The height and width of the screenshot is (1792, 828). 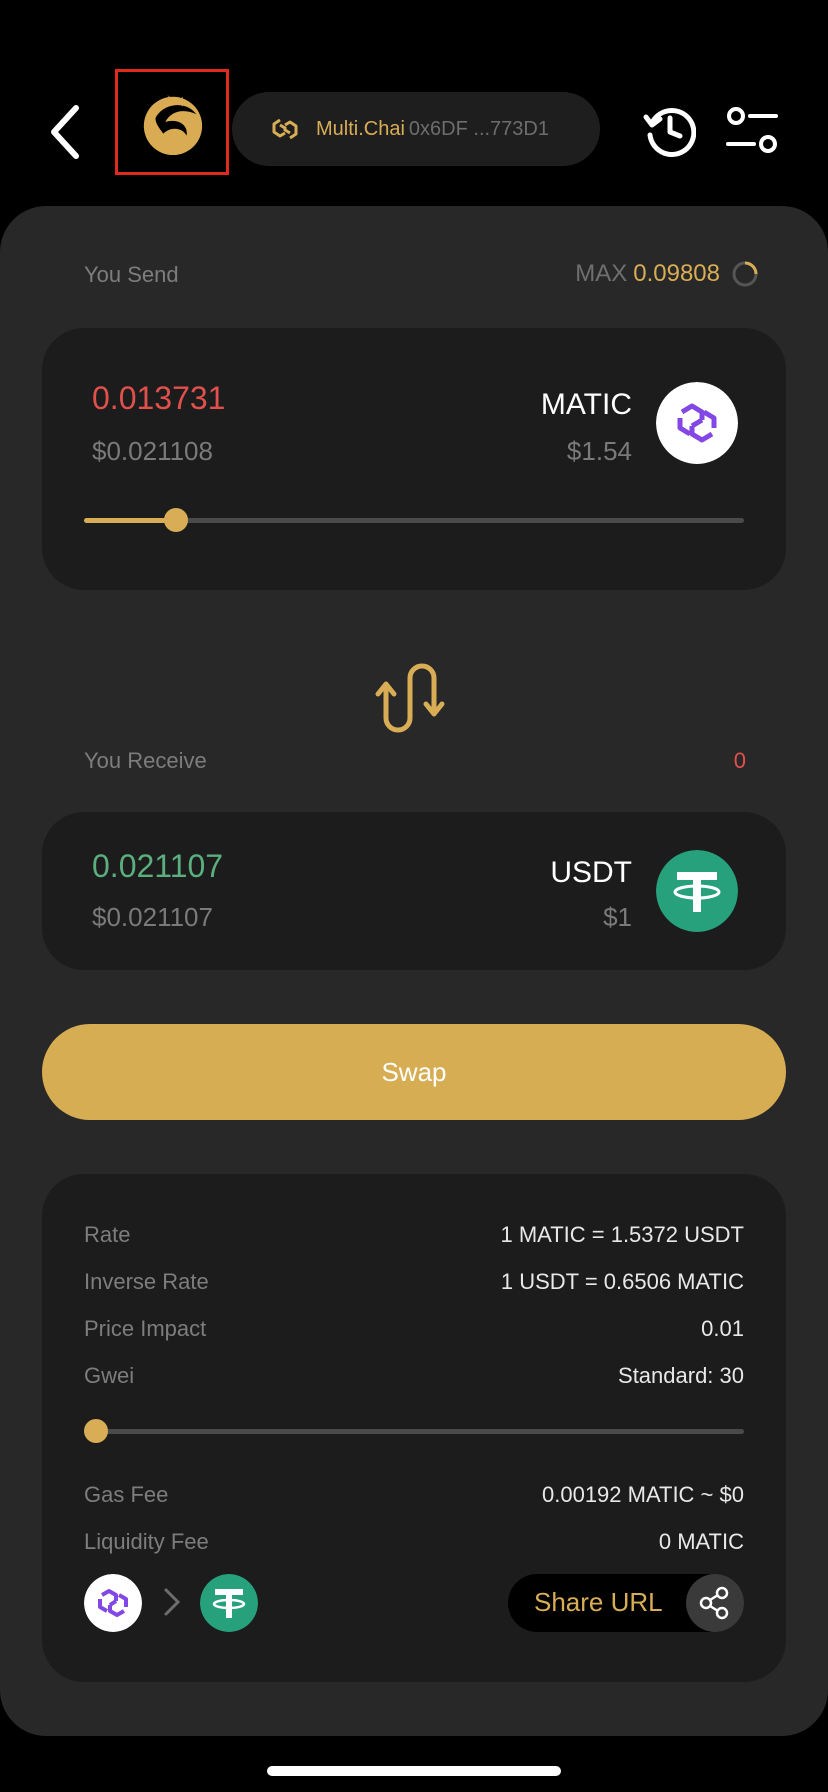 I want to click on max-balance: MAX 0.09808, so click(x=666, y=274).